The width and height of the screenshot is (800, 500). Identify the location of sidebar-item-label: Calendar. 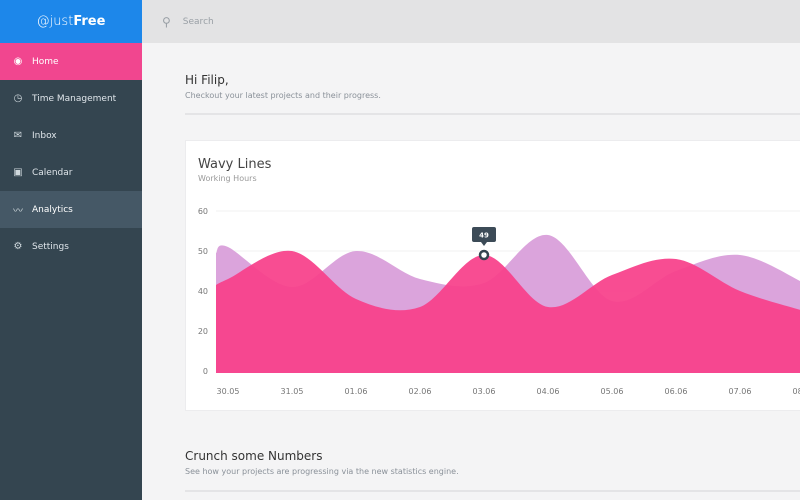
(52, 172).